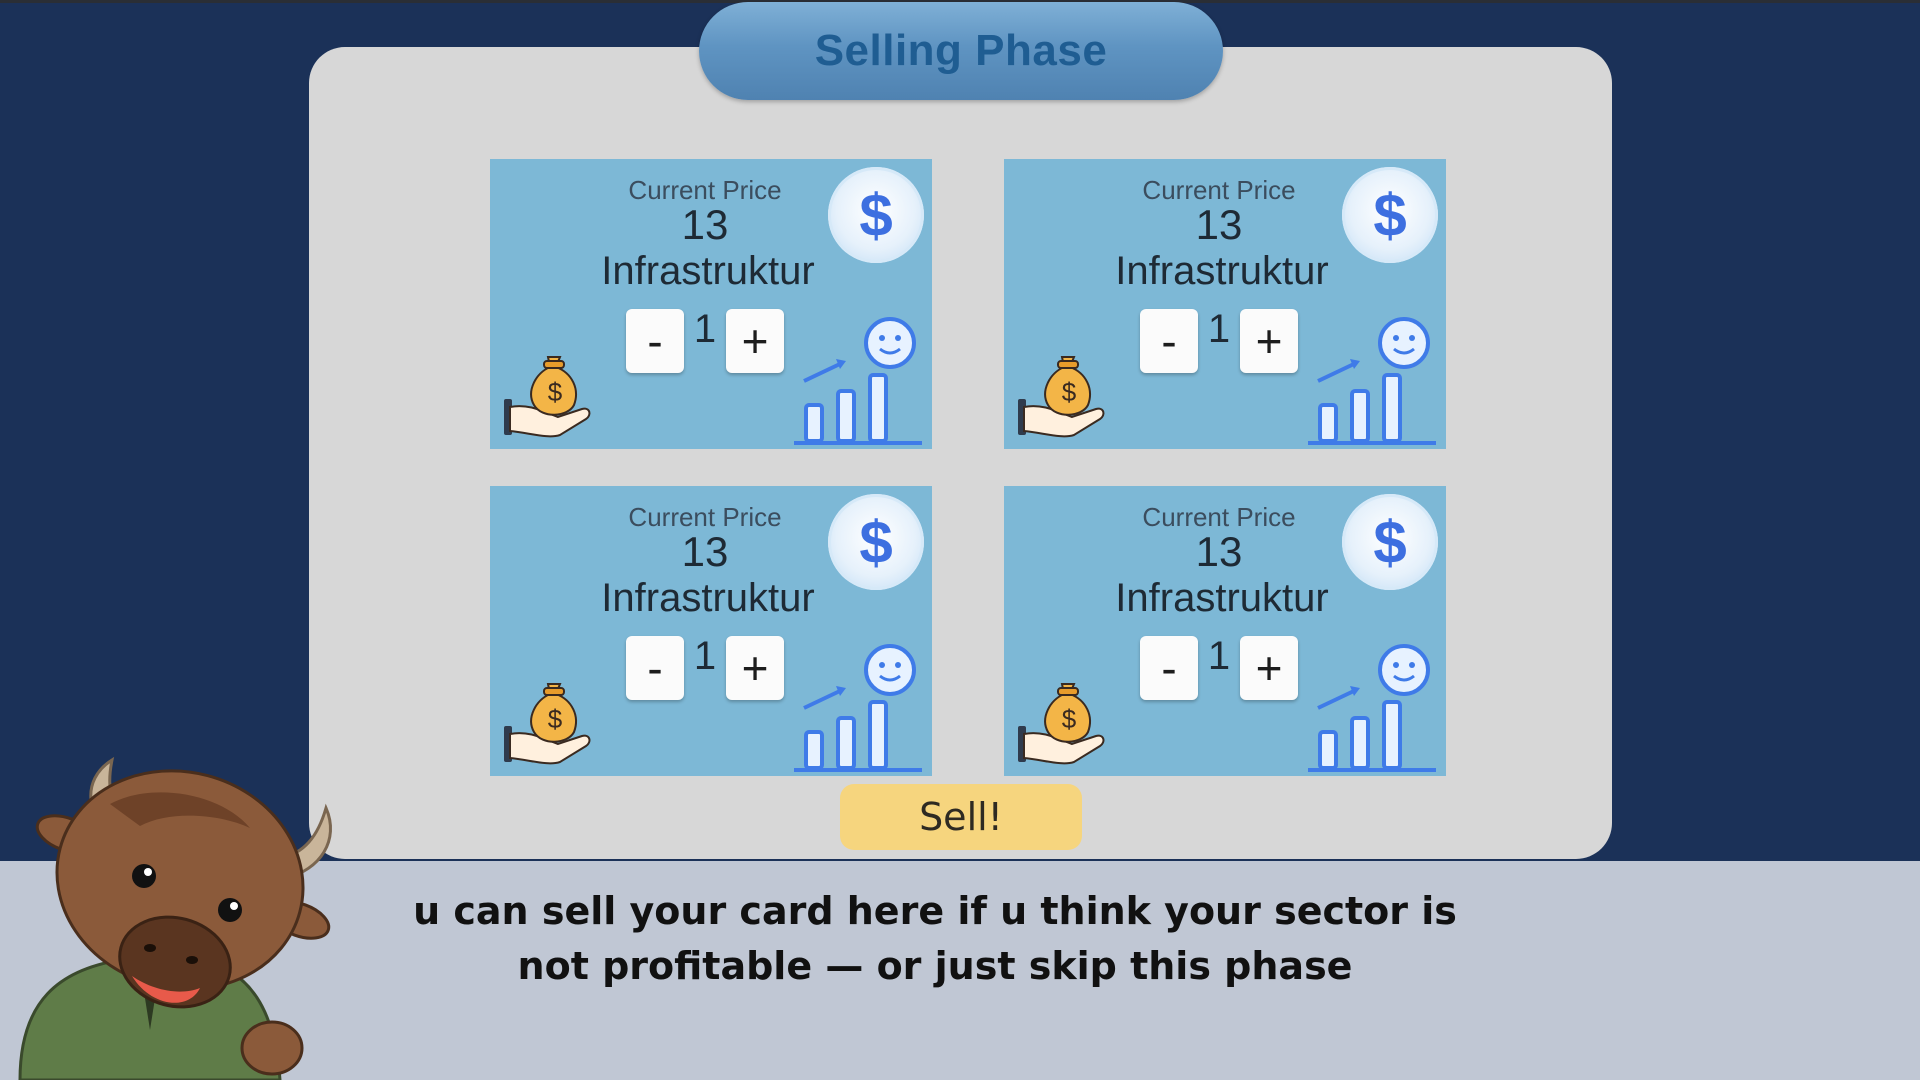 The height and width of the screenshot is (1080, 1920). Describe the element at coordinates (935, 966) in the screenshot. I see `narration-line-2: not profitable — or just skip this phase` at that location.